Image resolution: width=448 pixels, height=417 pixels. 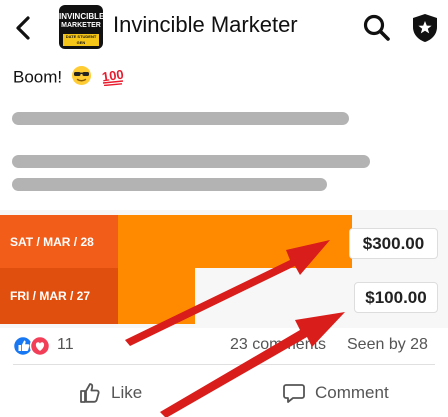 I want to click on shield-star-icon, so click(x=425, y=28).